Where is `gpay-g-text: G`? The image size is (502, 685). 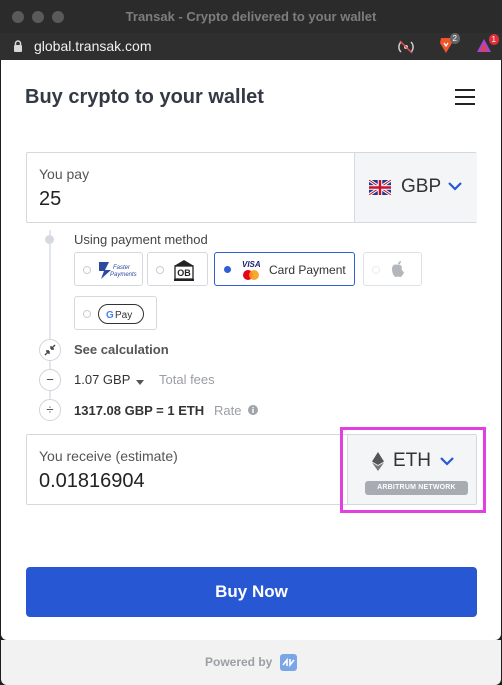
gpay-g-text: G is located at coordinates (110, 315).